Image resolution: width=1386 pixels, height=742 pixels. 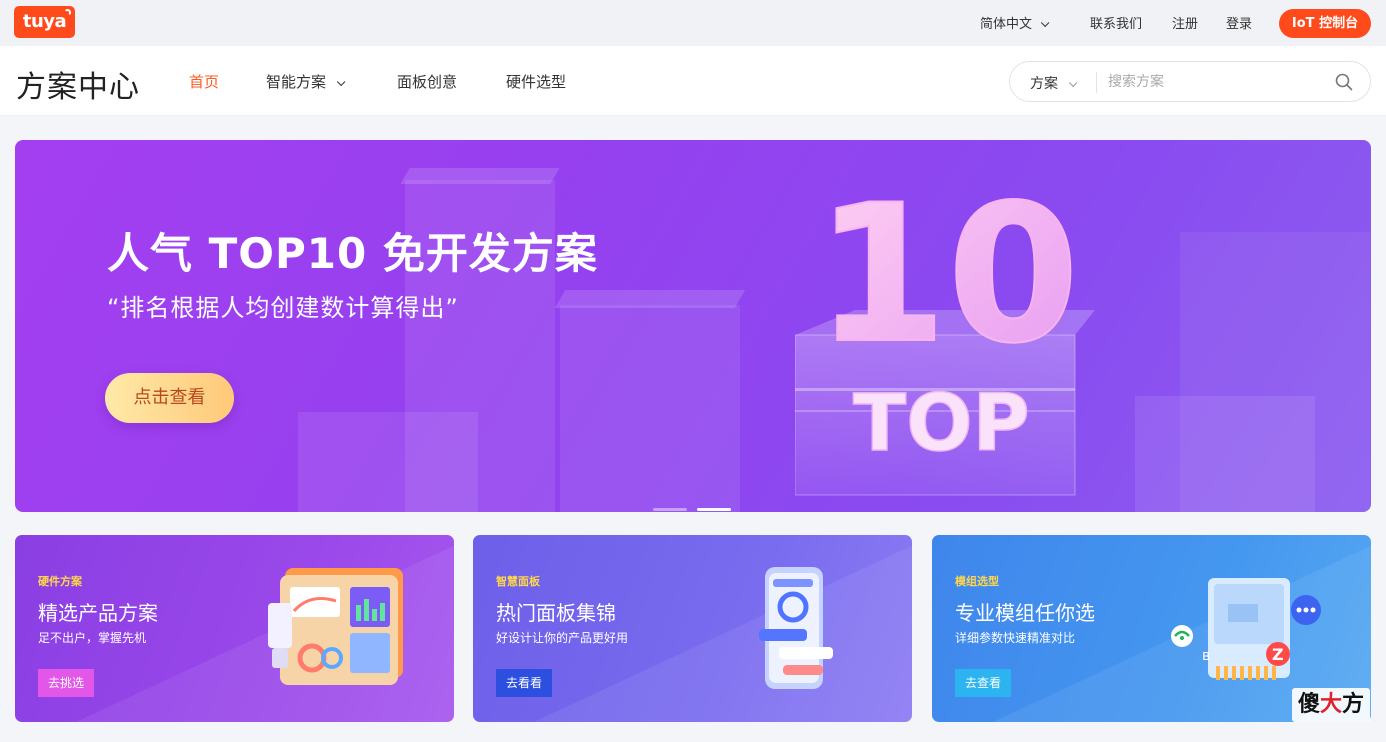 What do you see at coordinates (335, 626) in the screenshot?
I see `dashboard-illustration` at bounding box center [335, 626].